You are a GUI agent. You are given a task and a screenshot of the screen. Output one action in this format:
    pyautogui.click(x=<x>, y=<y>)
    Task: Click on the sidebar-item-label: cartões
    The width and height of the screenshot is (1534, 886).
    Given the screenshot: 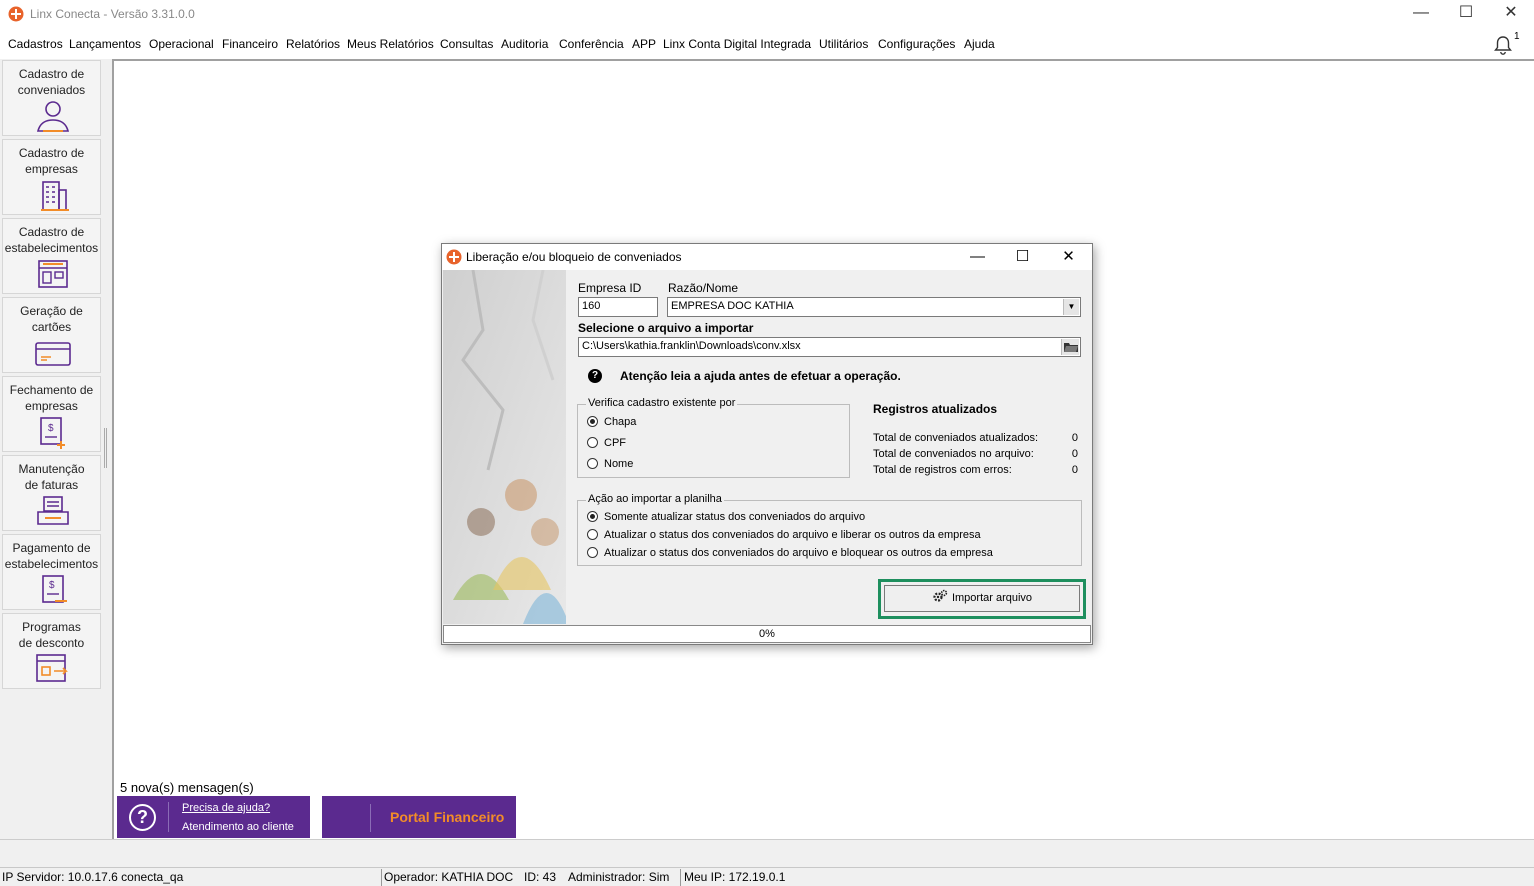 What is the action you would take?
    pyautogui.click(x=51, y=327)
    